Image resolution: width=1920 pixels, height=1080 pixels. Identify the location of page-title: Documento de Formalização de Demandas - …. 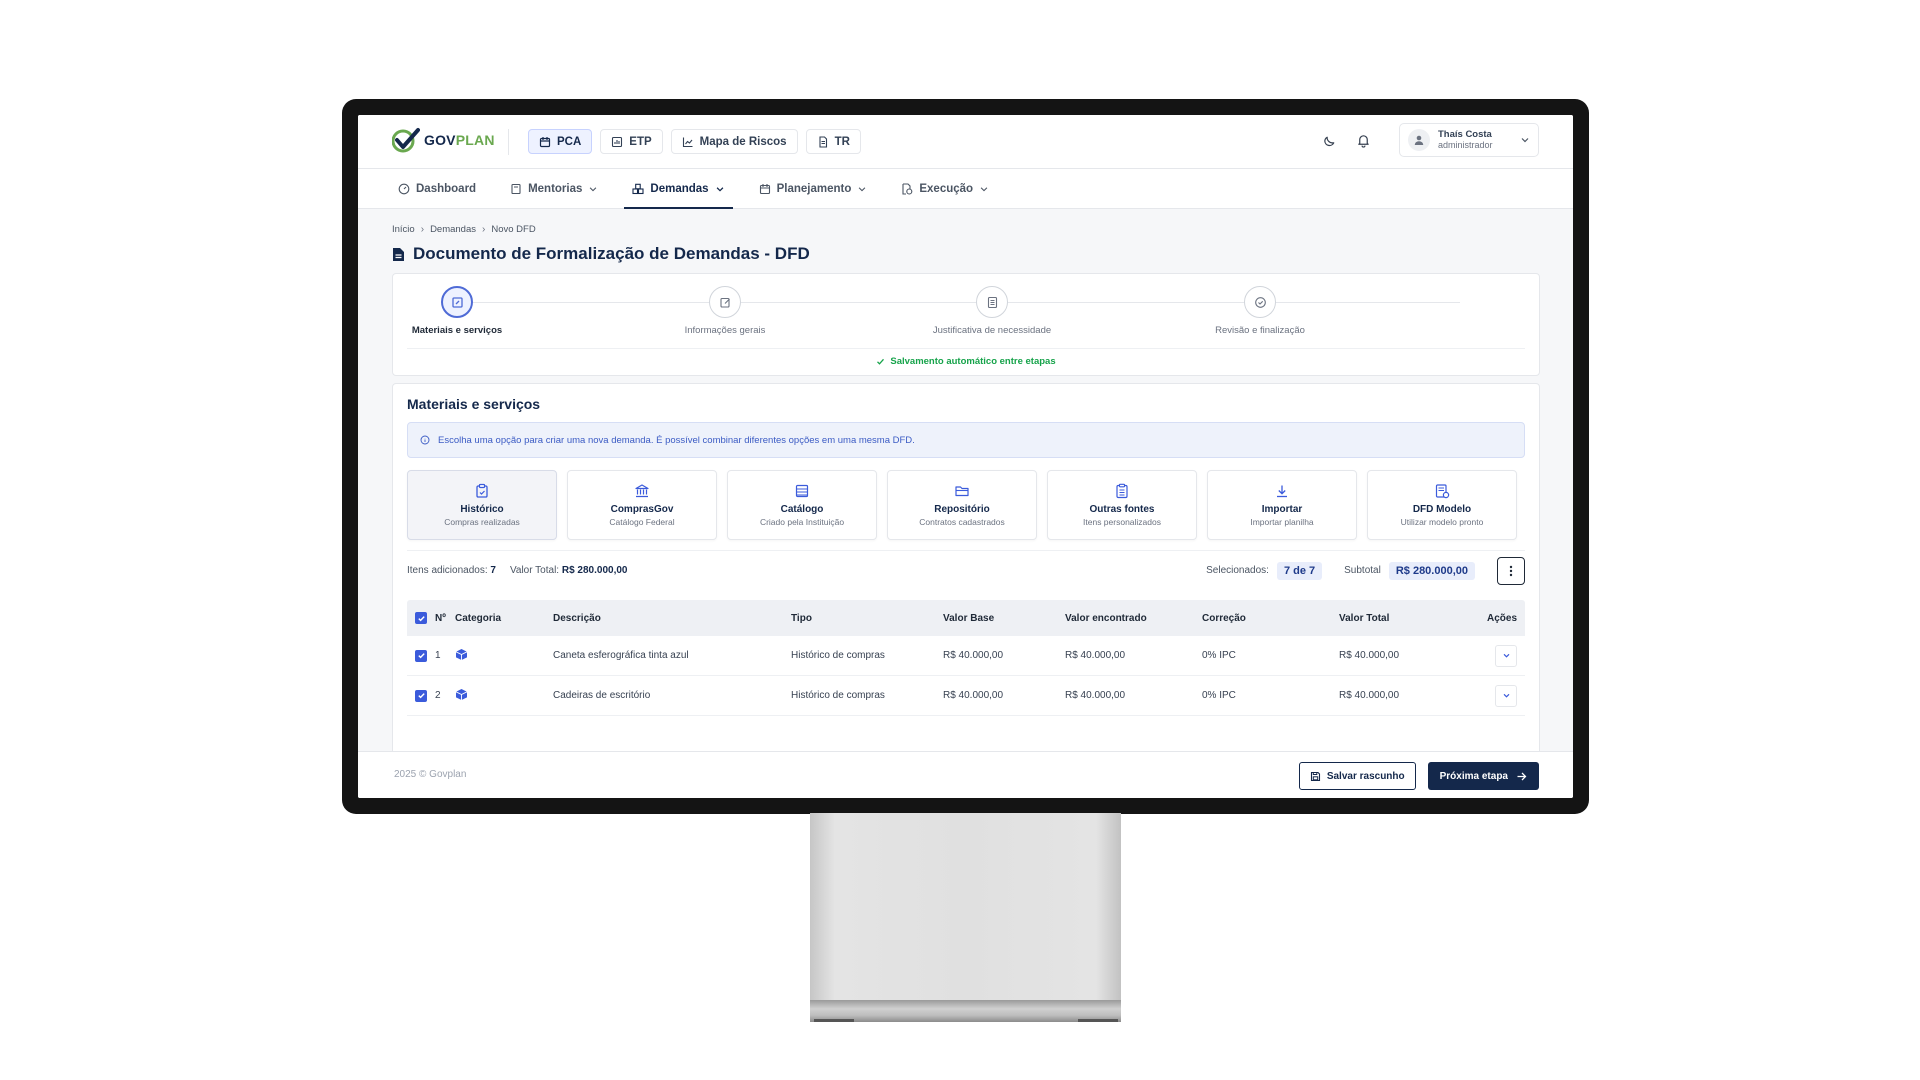
(601, 254).